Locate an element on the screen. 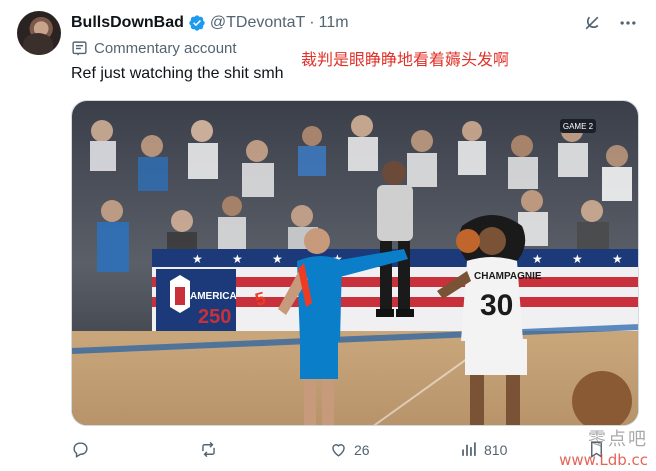  reply-button is located at coordinates (83, 449).